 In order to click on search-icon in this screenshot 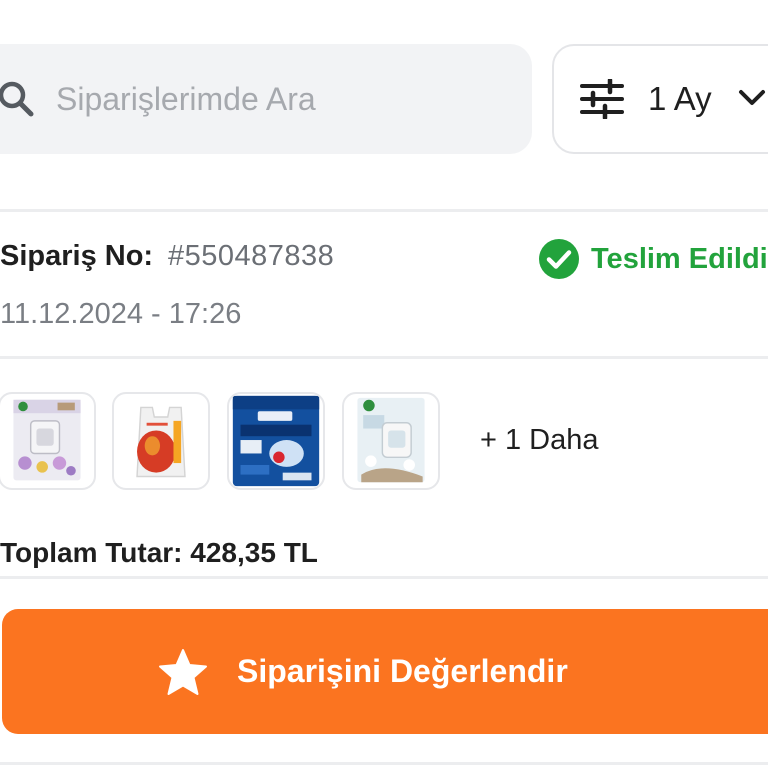, I will do `click(17, 99)`.